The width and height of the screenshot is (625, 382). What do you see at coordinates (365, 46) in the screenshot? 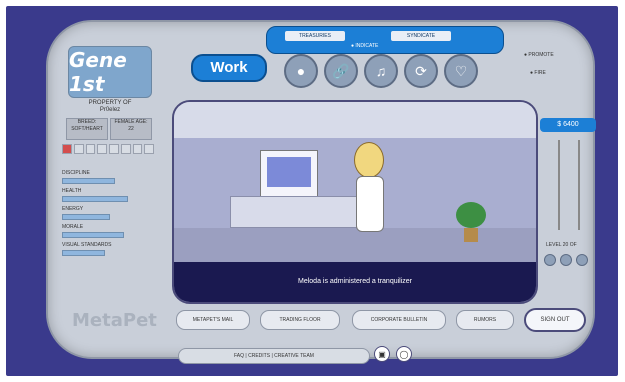
I see `indicate-label: ● INDICATE` at bounding box center [365, 46].